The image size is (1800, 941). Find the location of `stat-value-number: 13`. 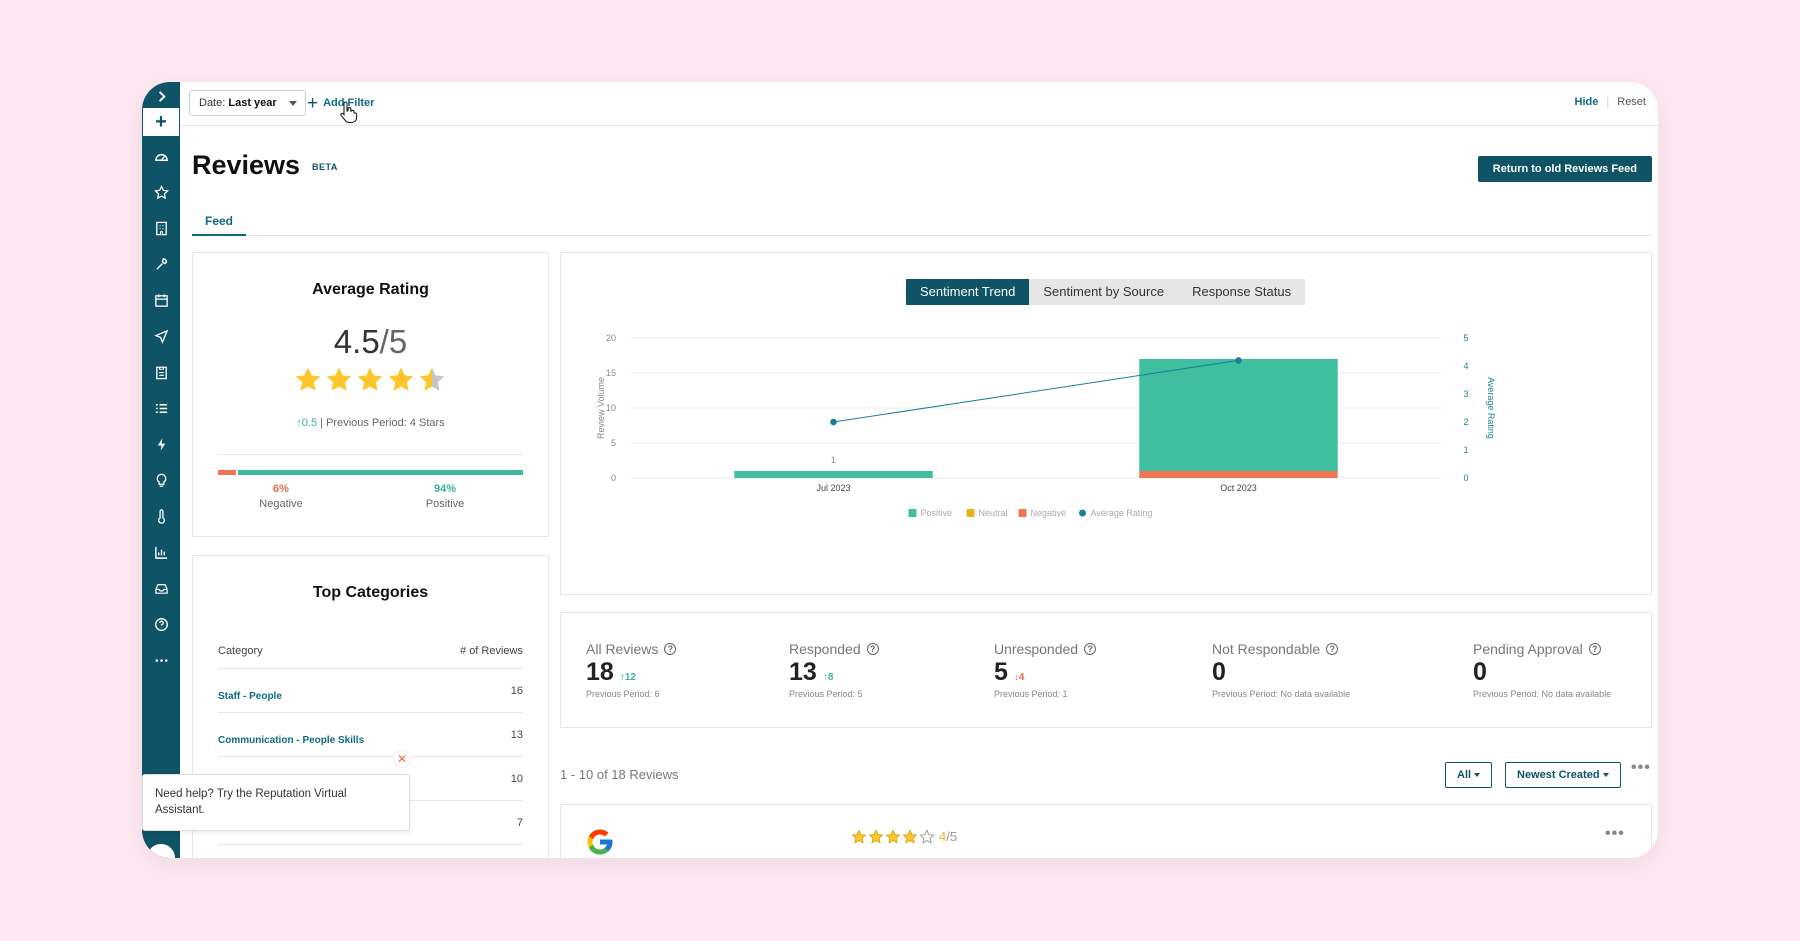

stat-value-number: 13 is located at coordinates (803, 672).